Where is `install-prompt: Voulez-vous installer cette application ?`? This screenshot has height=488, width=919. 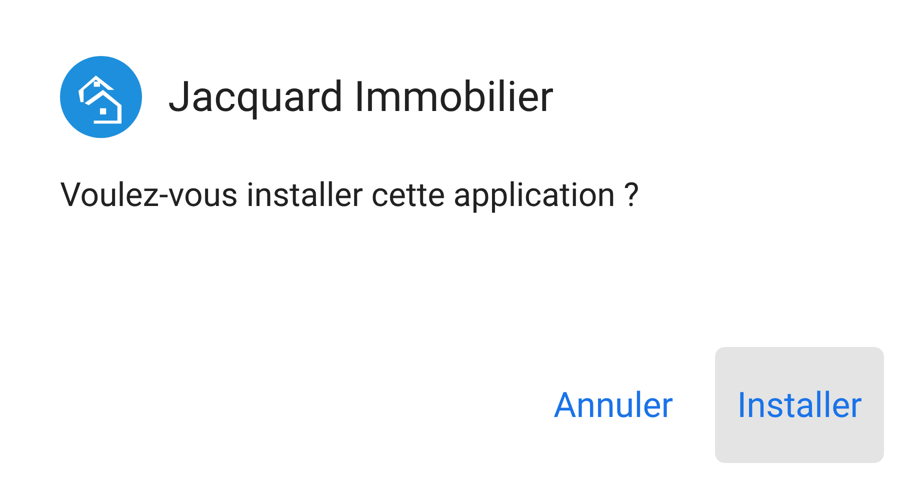 install-prompt: Voulez-vous installer cette application ? is located at coordinates (350, 195).